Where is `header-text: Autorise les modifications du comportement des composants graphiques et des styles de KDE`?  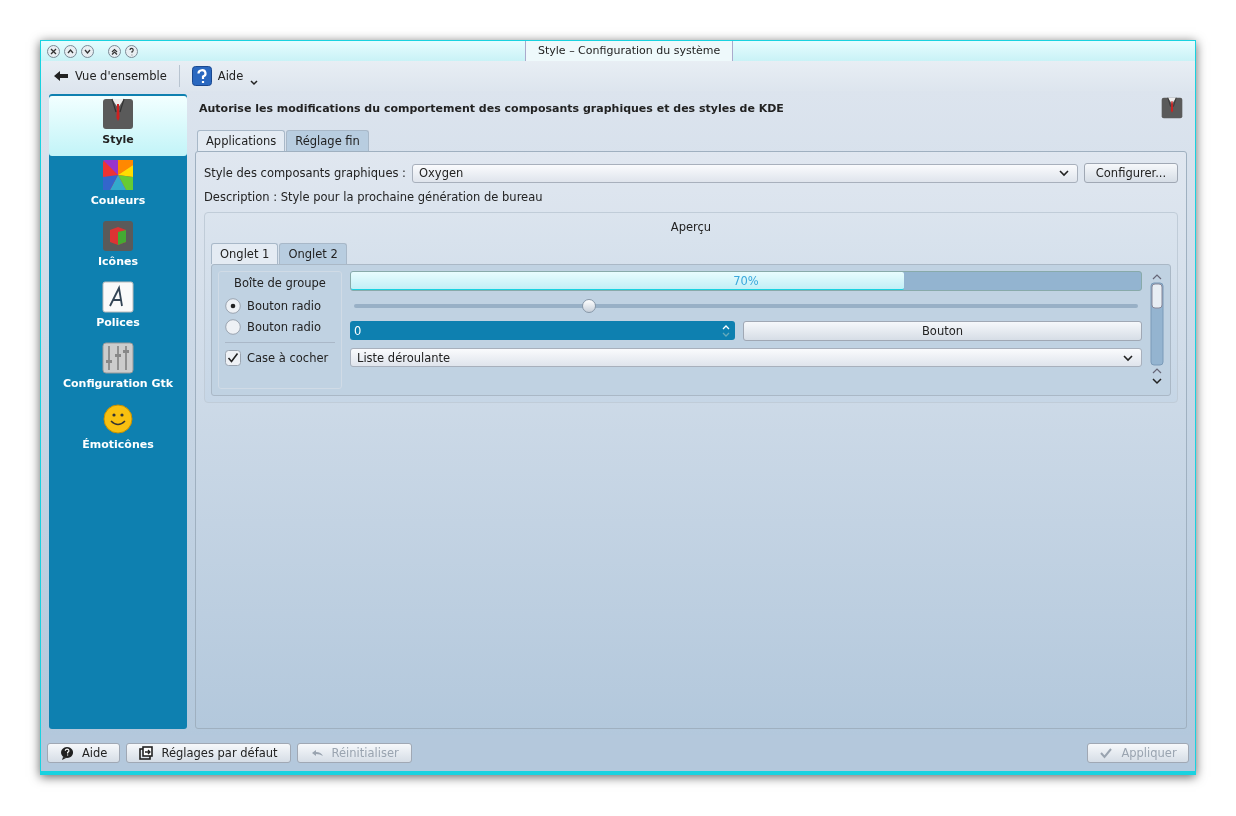 header-text: Autorise les modifications du comportement des composants graphiques et des styles de KDE is located at coordinates (491, 108).